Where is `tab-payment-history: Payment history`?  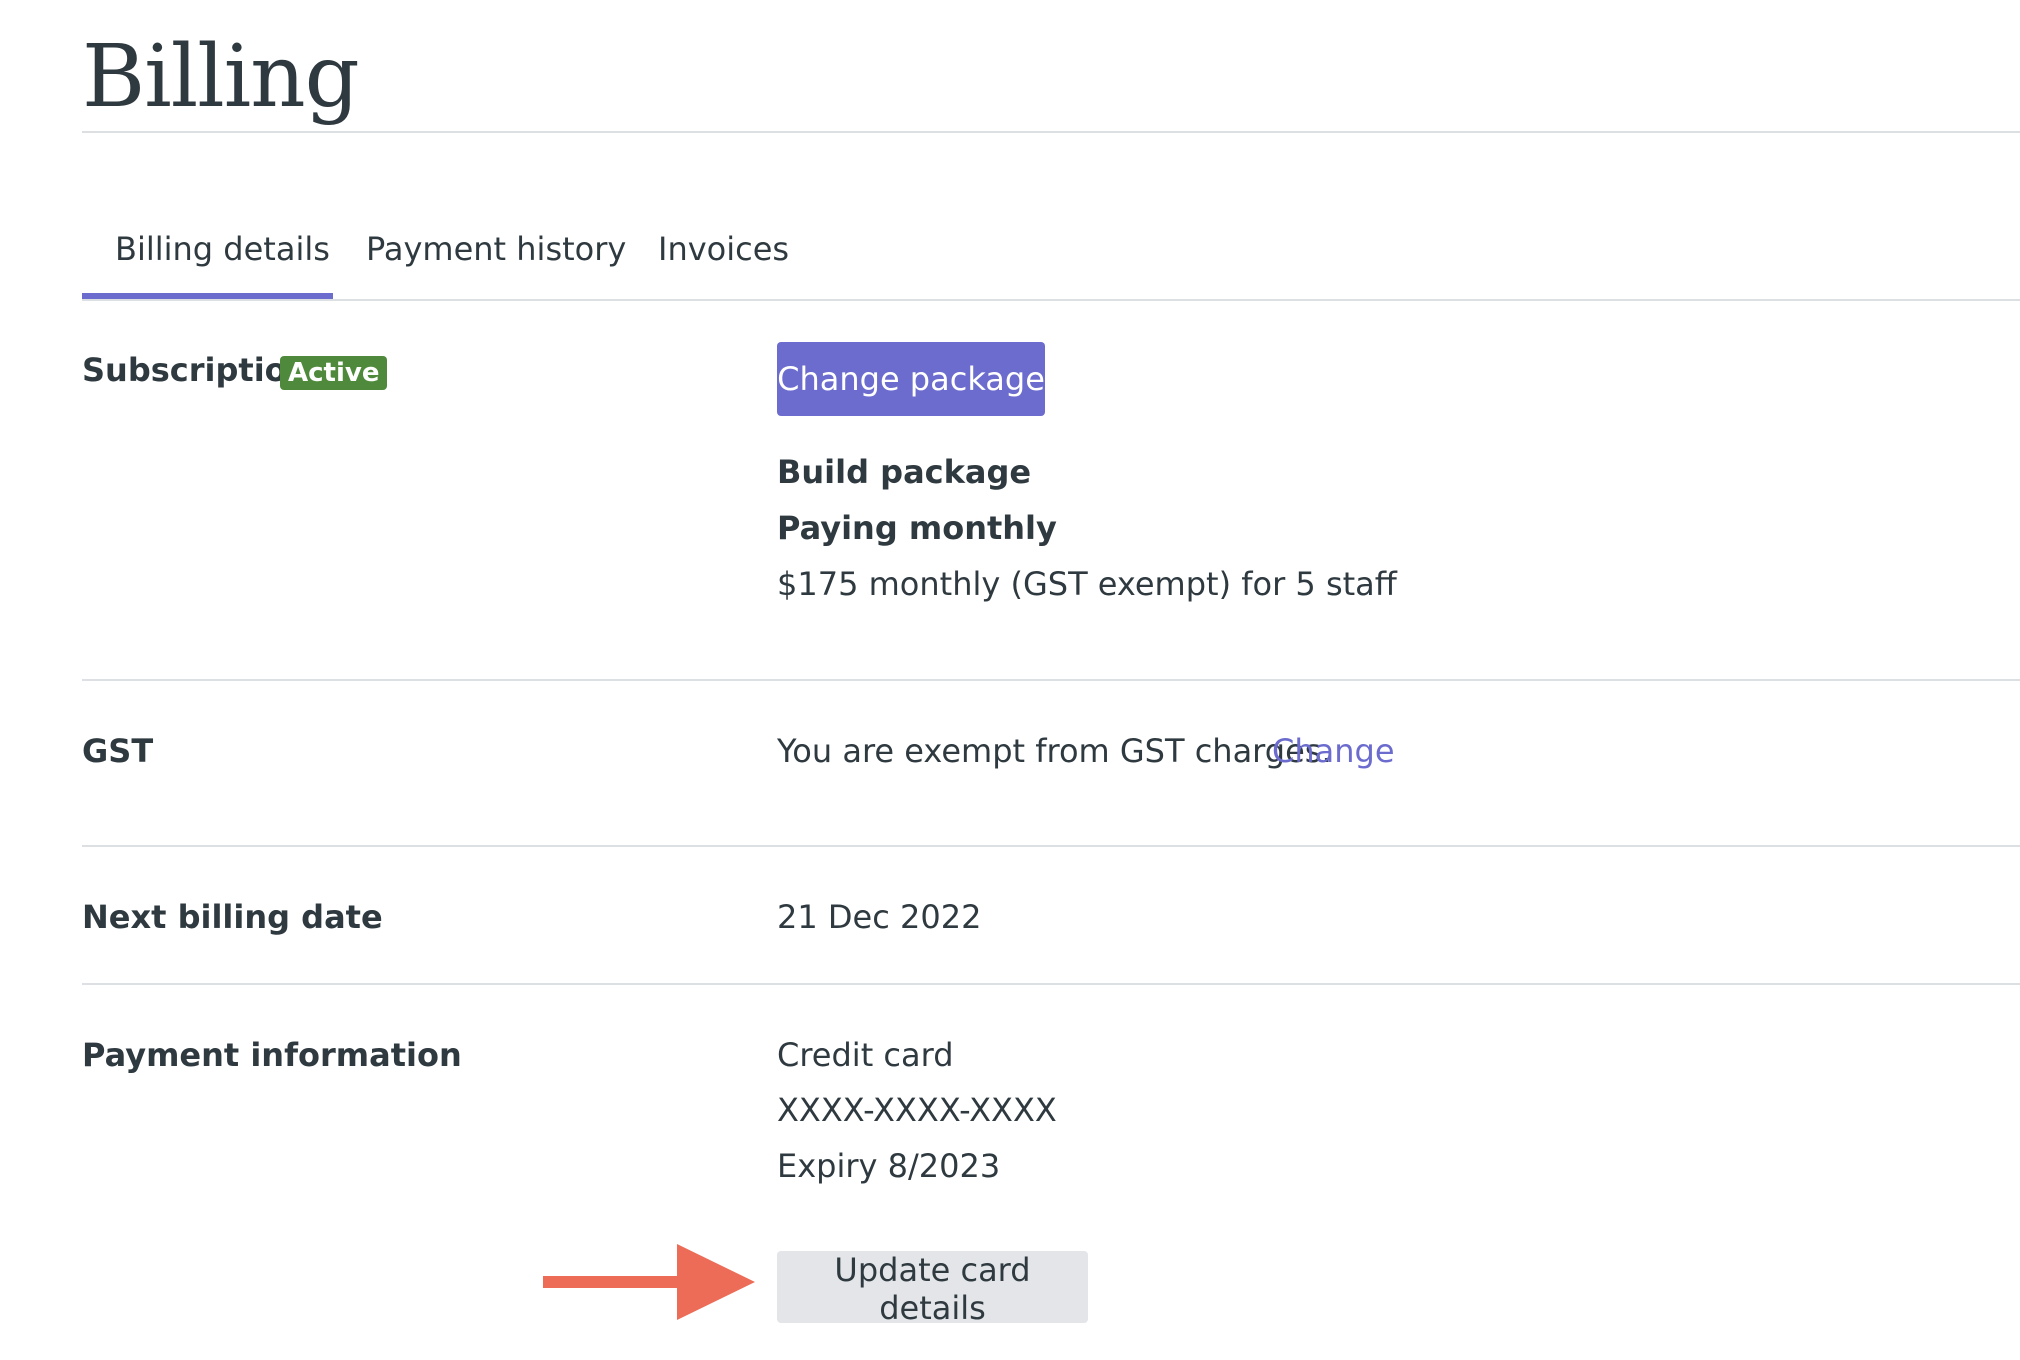 tab-payment-history: Payment history is located at coordinates (496, 249).